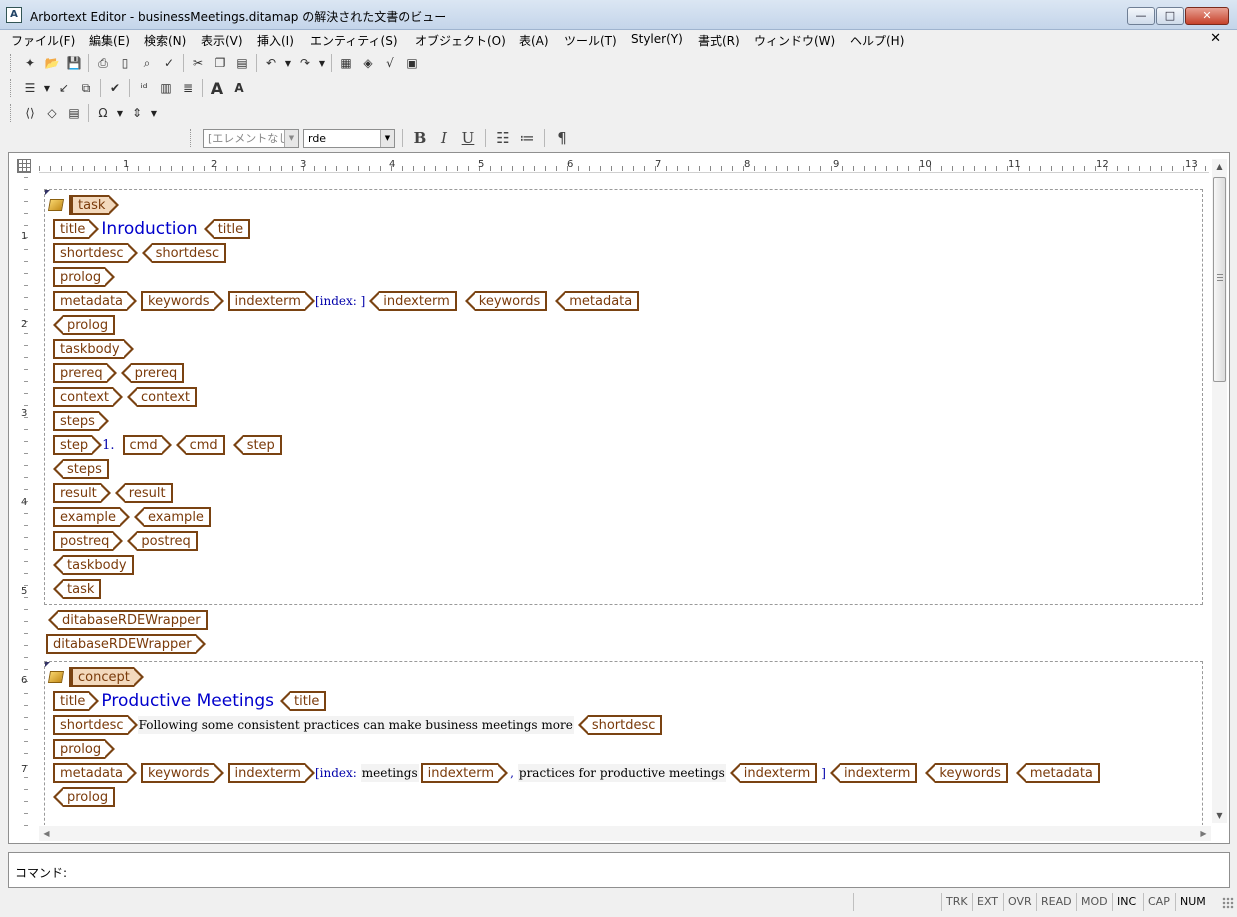  What do you see at coordinates (94, 205) in the screenshot?
I see `tag-task-open: task` at bounding box center [94, 205].